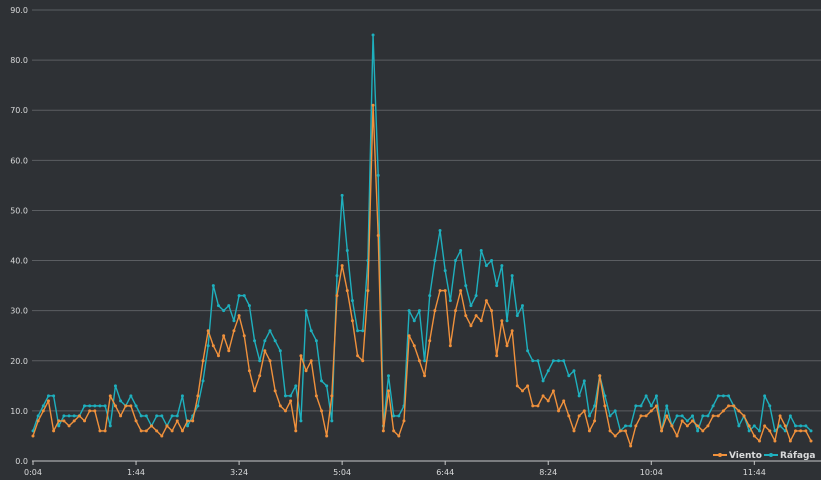  Describe the element at coordinates (764, 456) in the screenshot. I see `legend: Viento Ráfaga` at that location.